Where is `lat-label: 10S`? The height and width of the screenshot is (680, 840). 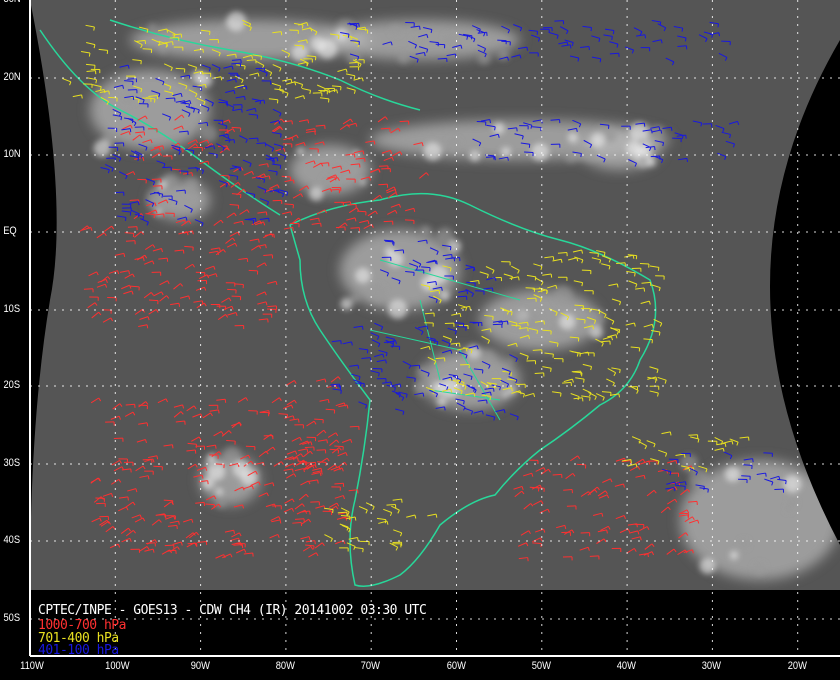 lat-label: 10S is located at coordinates (12, 309).